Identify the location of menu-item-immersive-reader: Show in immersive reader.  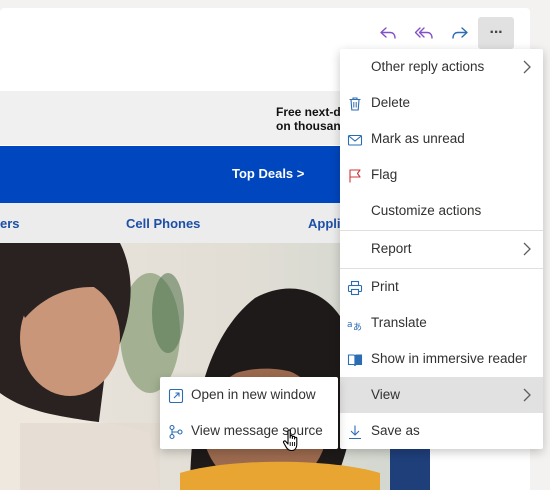
(441, 359).